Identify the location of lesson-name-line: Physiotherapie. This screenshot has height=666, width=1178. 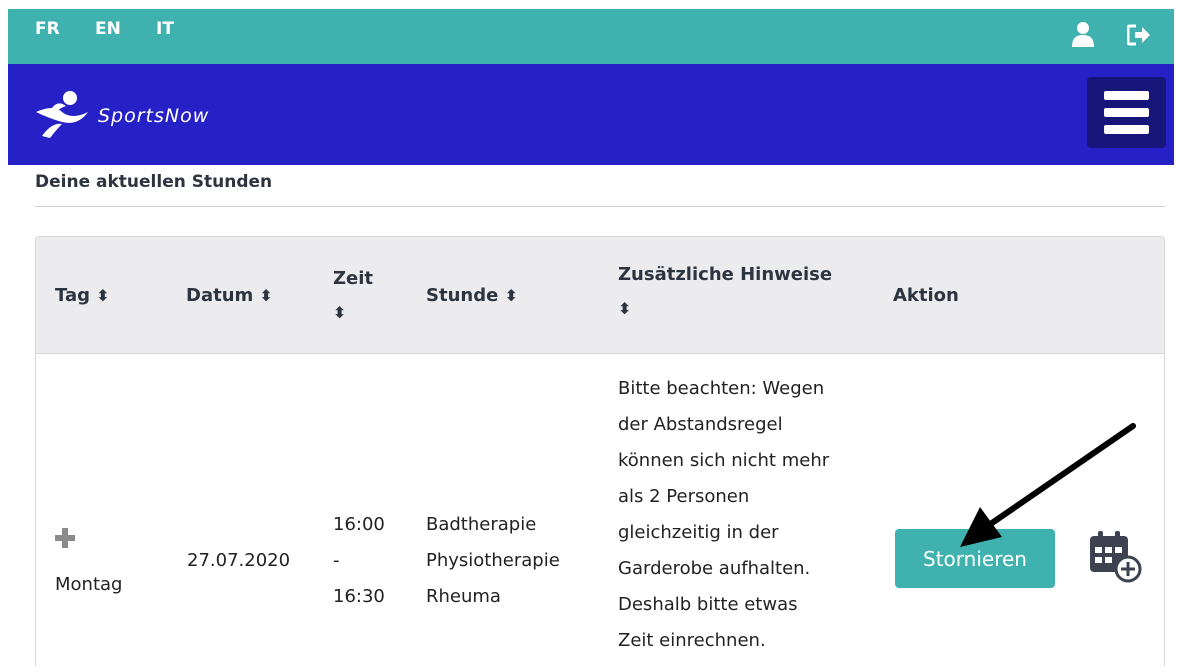
(493, 560).